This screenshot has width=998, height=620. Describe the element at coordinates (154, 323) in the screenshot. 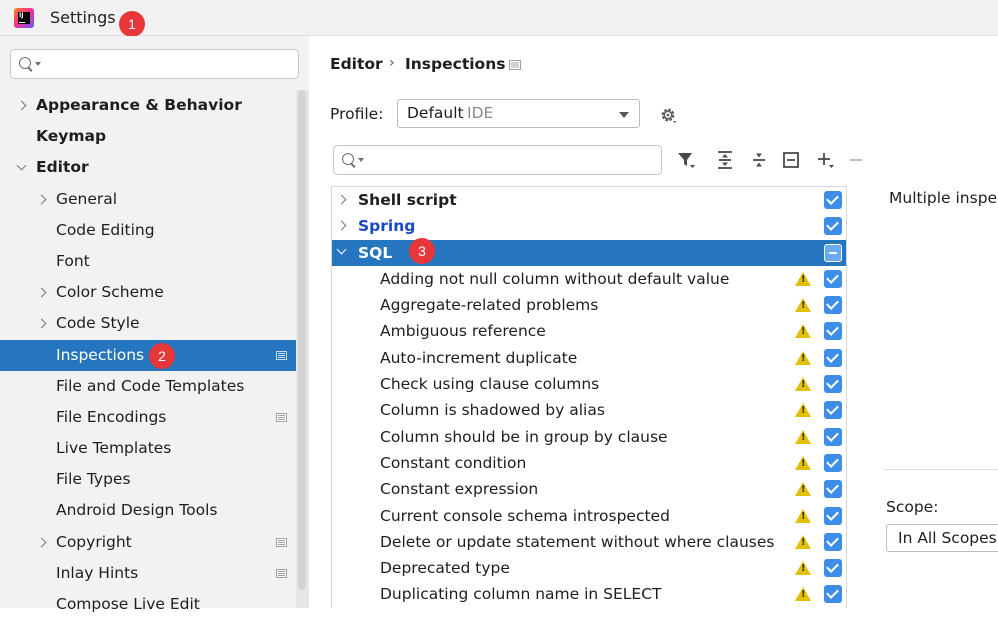

I see `sidebar-item-code-style: Code Style` at that location.